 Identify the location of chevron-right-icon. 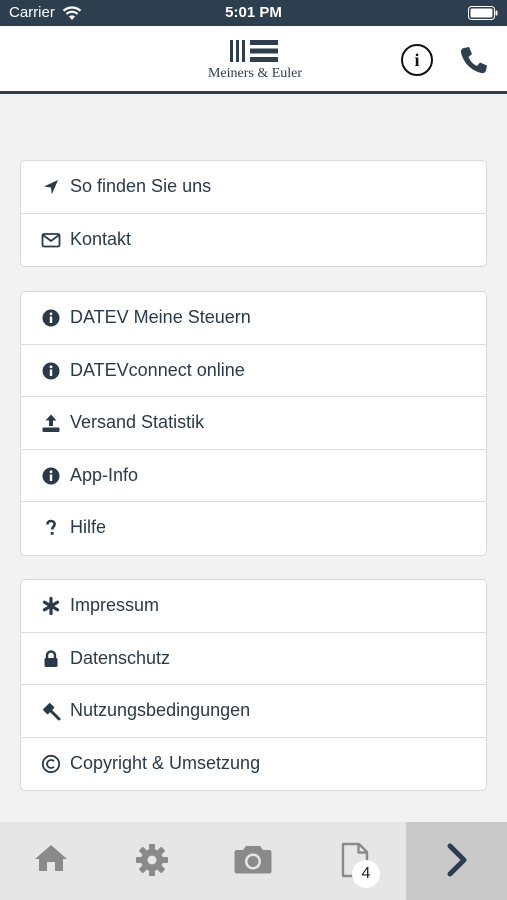
(456, 860).